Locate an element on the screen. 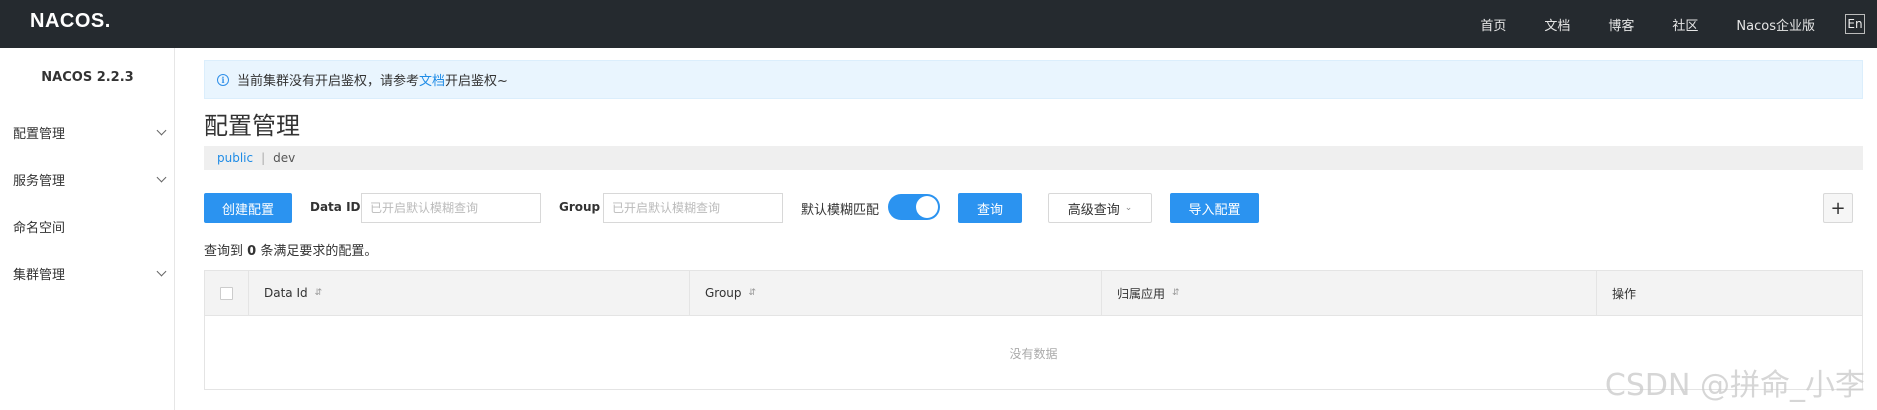 This screenshot has width=1877, height=410. nav-community: 社区 is located at coordinates (1685, 24).